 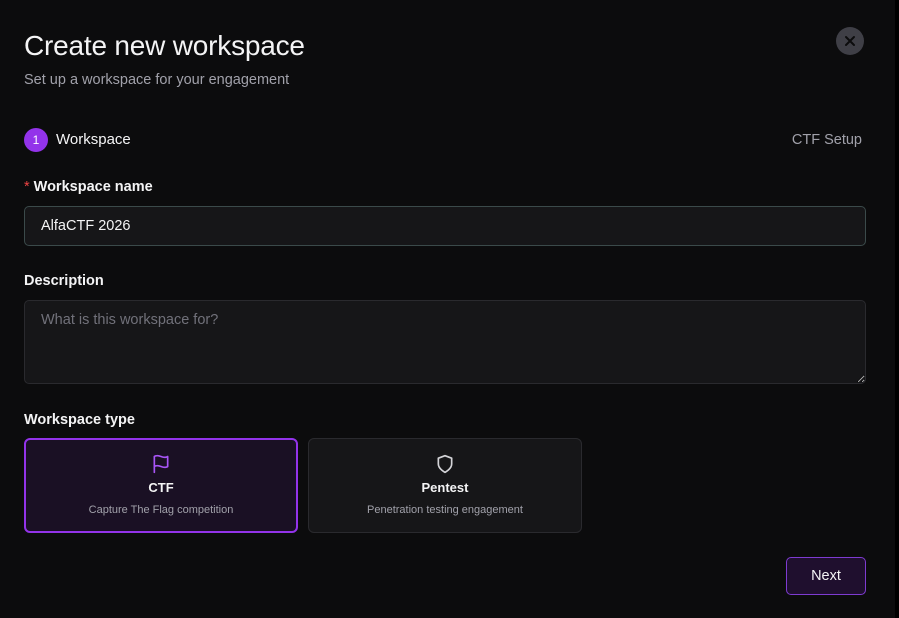 I want to click on flag-icon, so click(x=161, y=464).